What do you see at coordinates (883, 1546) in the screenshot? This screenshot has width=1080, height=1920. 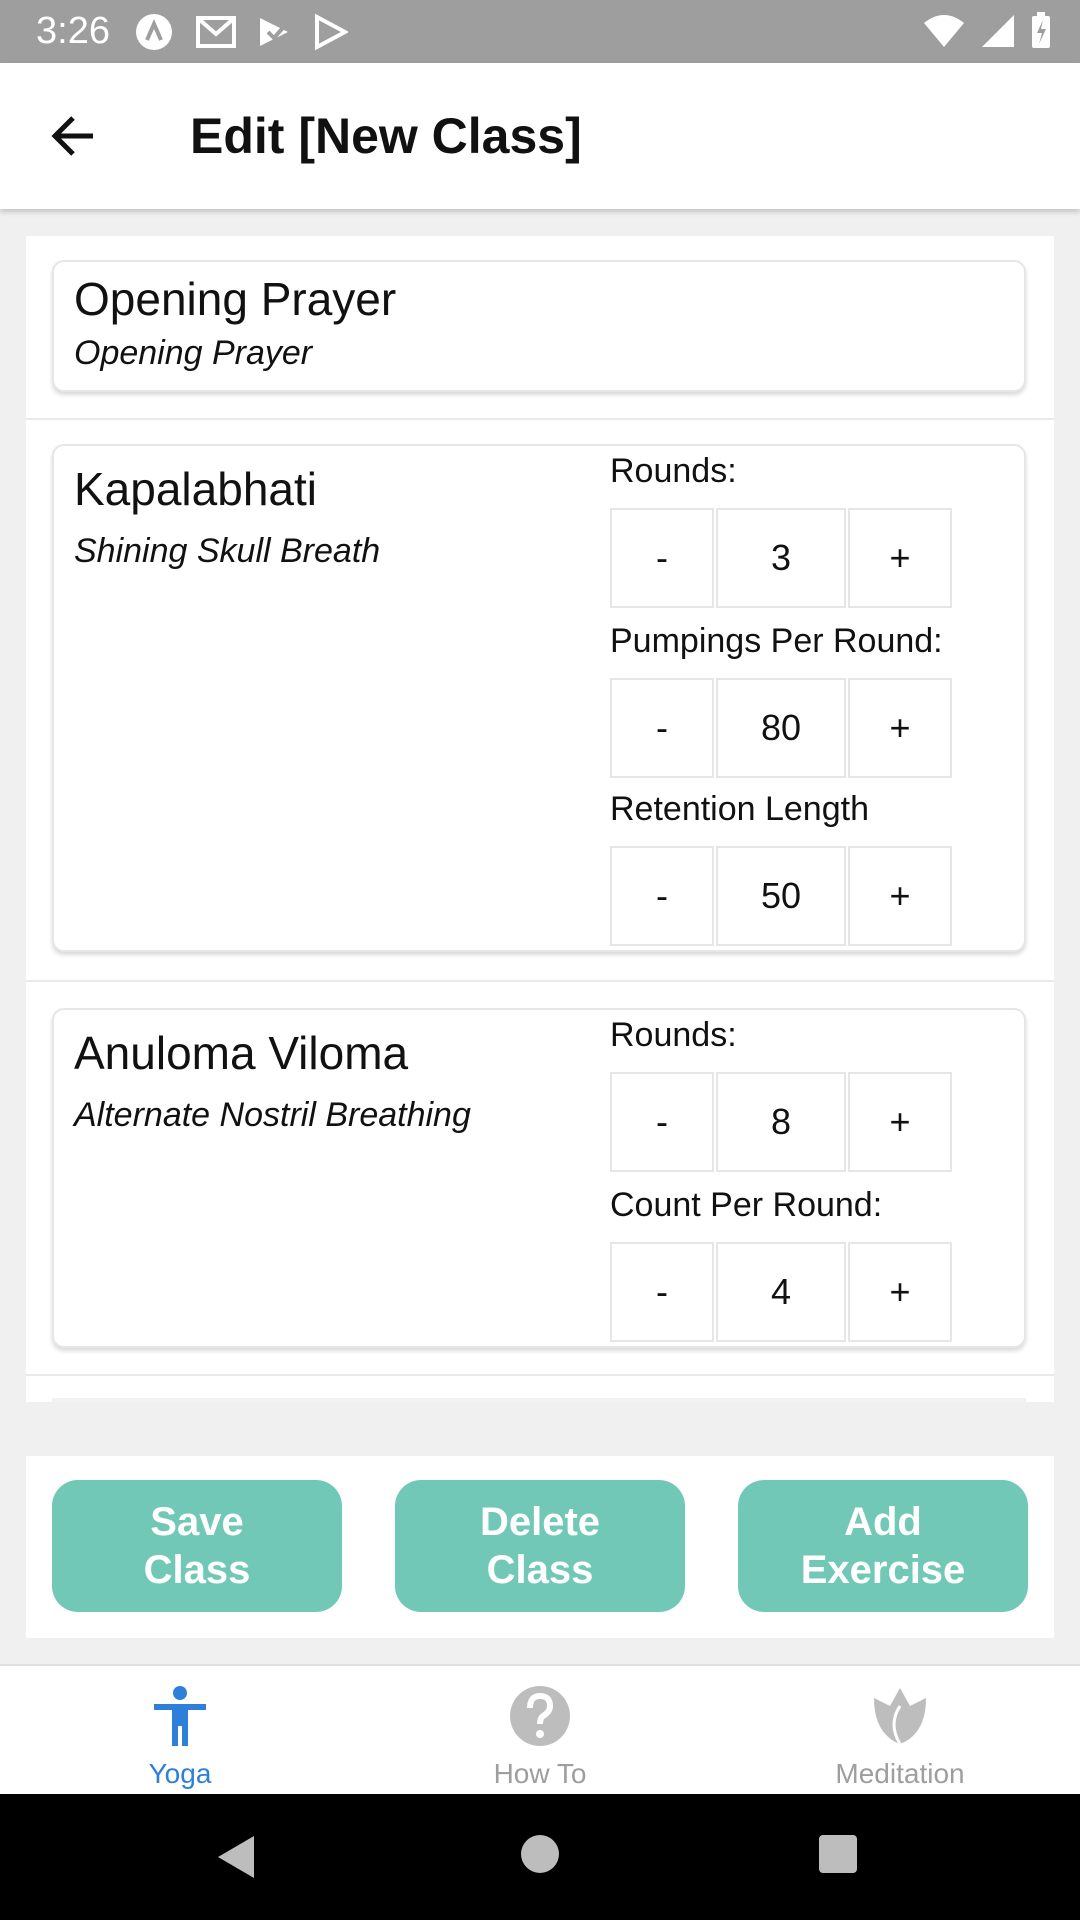 I see `add-exercise-button: Add Exercise` at bounding box center [883, 1546].